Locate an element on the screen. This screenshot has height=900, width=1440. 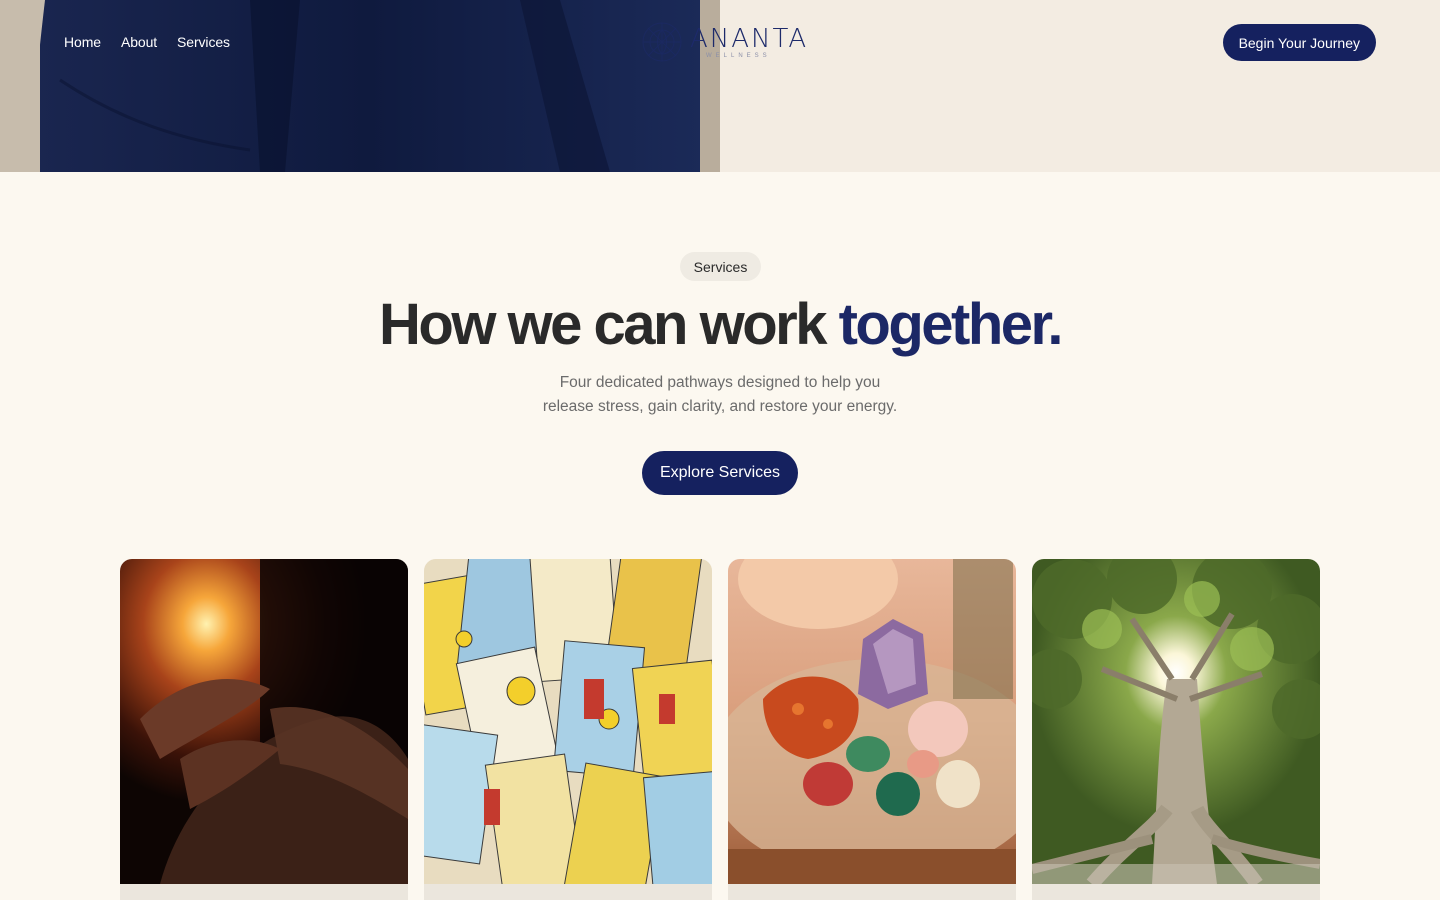
brand-name: ANANTA is located at coordinates (749, 39).